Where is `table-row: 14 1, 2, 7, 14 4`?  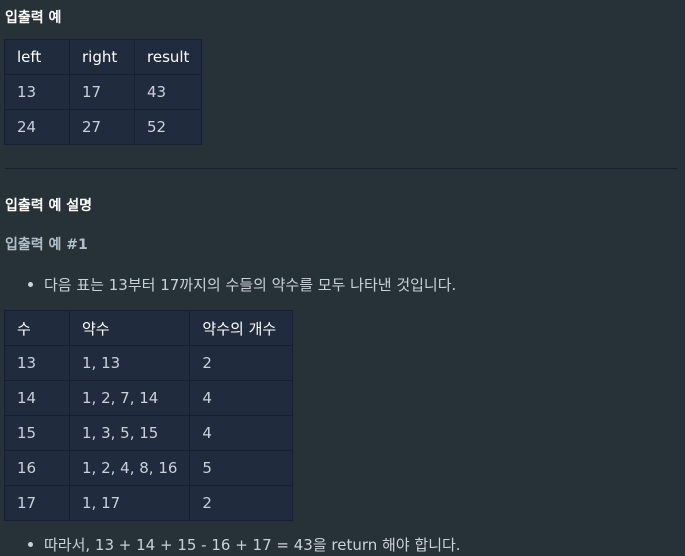 table-row: 14 1, 2, 7, 14 4 is located at coordinates (149, 398).